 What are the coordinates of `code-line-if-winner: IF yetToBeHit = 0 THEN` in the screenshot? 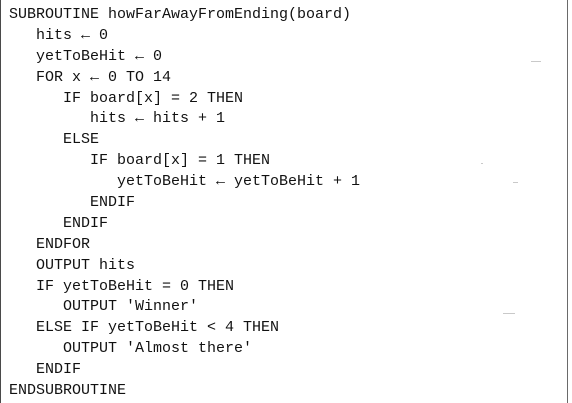 It's located at (122, 286).